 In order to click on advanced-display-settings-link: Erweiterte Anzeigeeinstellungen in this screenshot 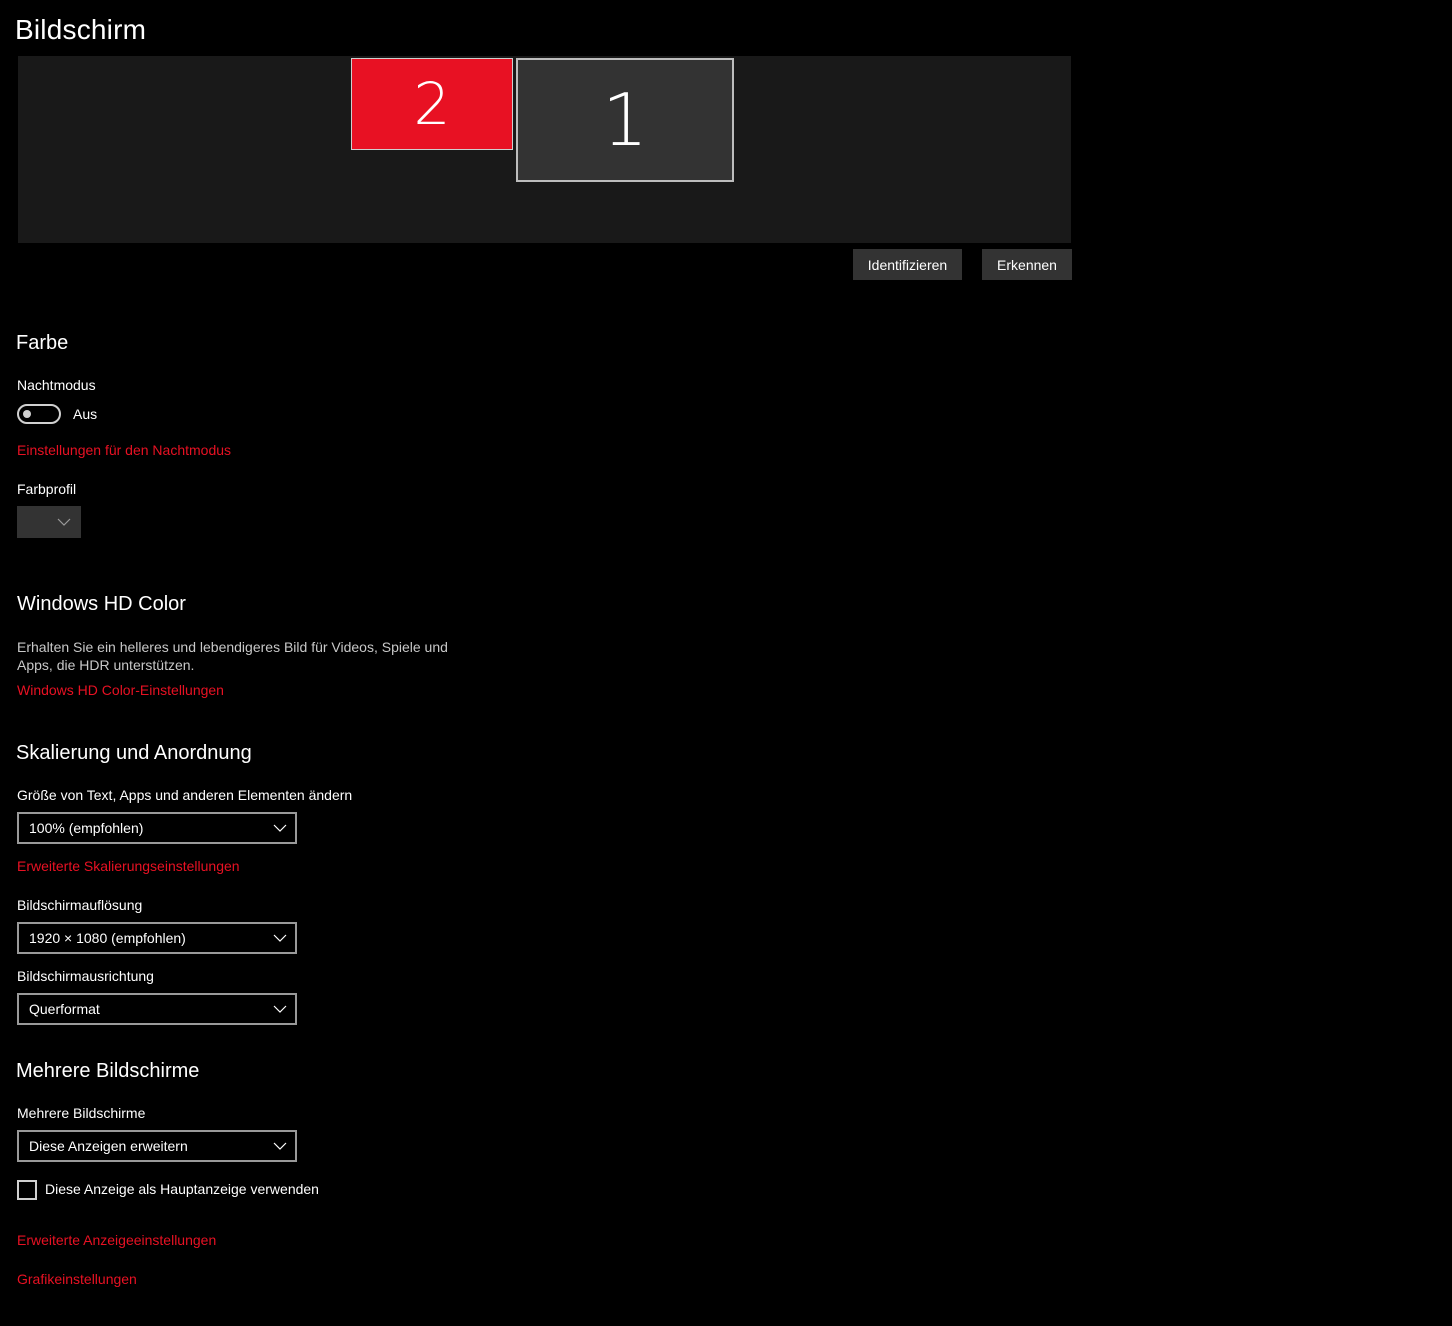, I will do `click(116, 1240)`.